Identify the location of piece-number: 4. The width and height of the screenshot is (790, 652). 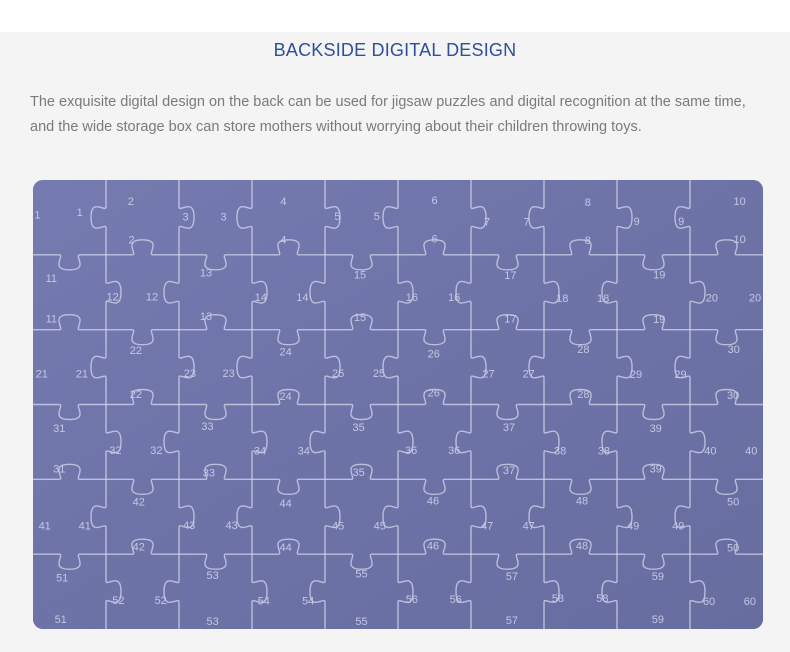
(283, 241).